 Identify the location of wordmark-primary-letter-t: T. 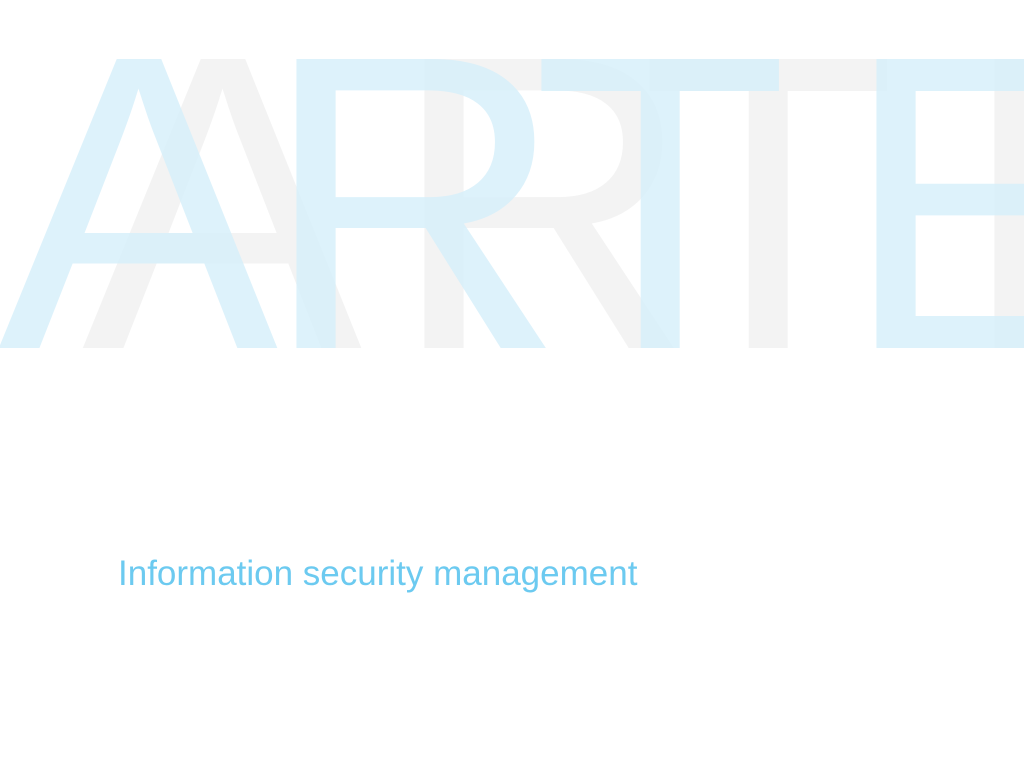
(660, 200).